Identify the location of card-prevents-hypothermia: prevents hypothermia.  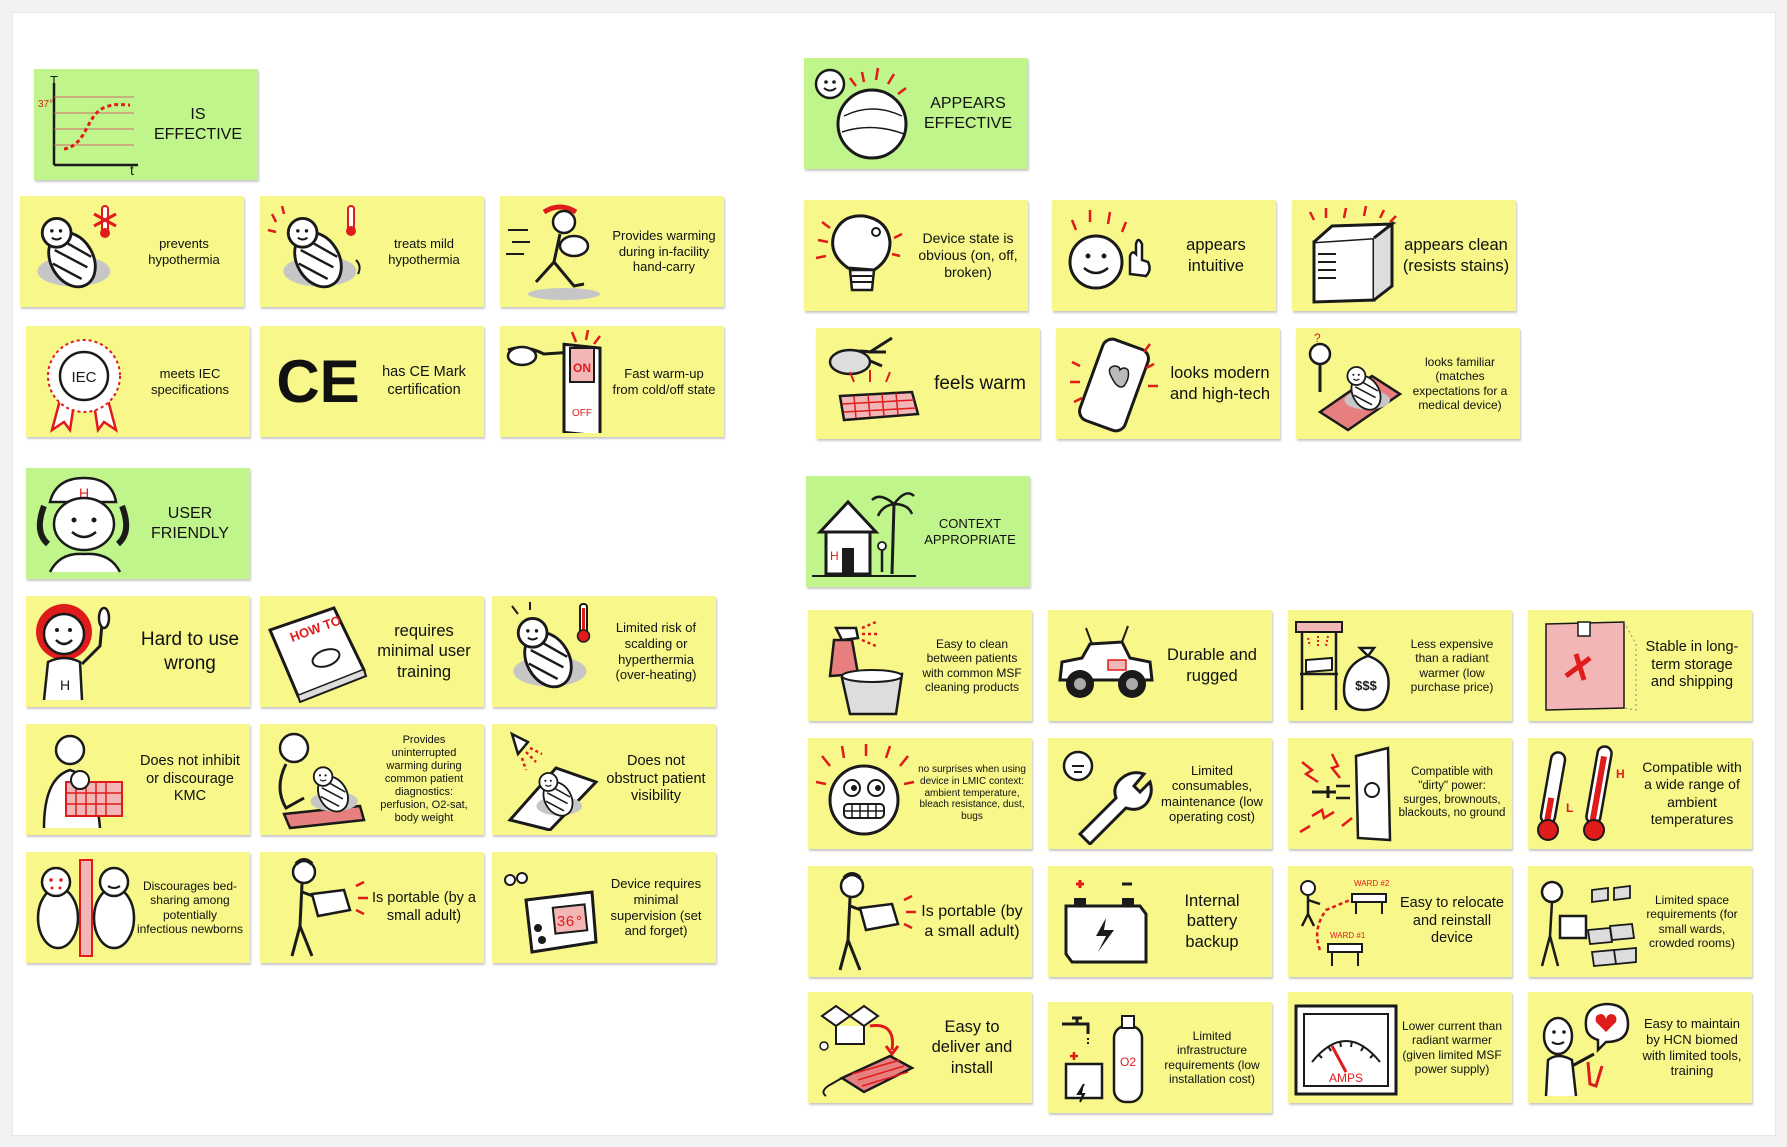
(132, 251).